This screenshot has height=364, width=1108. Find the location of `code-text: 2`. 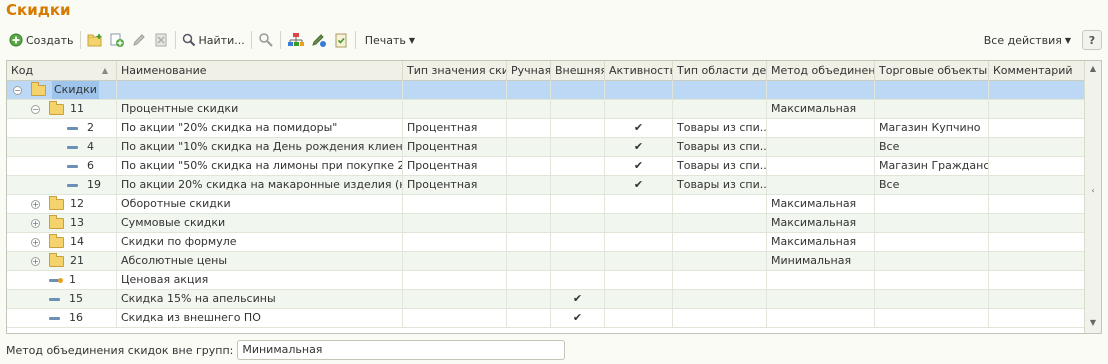

code-text: 2 is located at coordinates (90, 127).